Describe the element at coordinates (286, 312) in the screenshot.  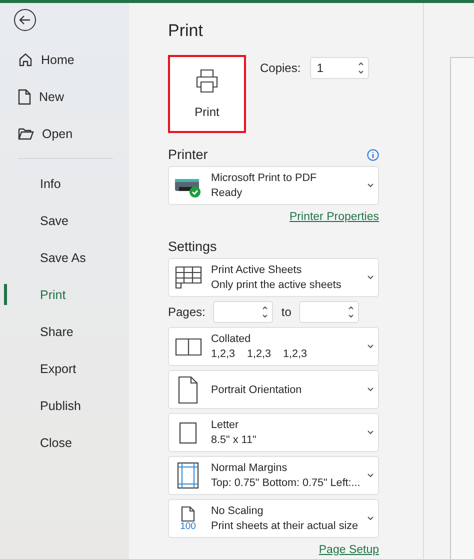
I see `to-label: to` at that location.